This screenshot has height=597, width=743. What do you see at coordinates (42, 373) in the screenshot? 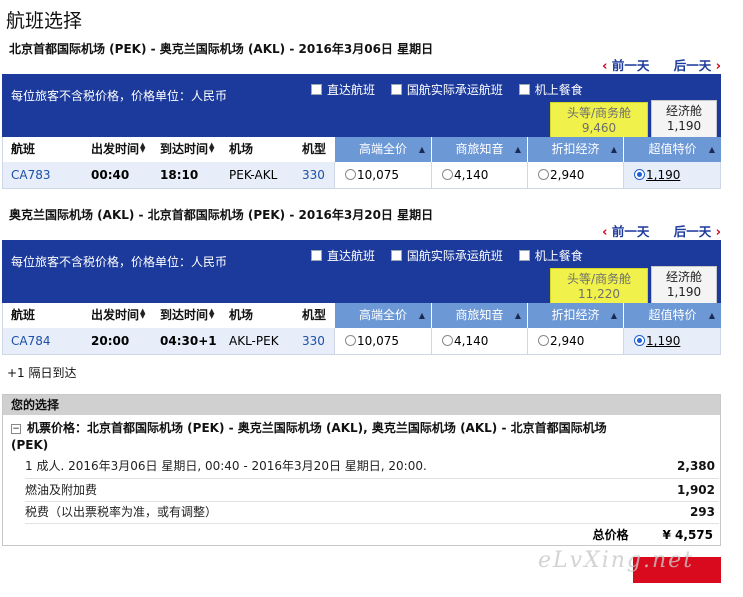
I see `next-day-note: +1 隔日到达` at bounding box center [42, 373].